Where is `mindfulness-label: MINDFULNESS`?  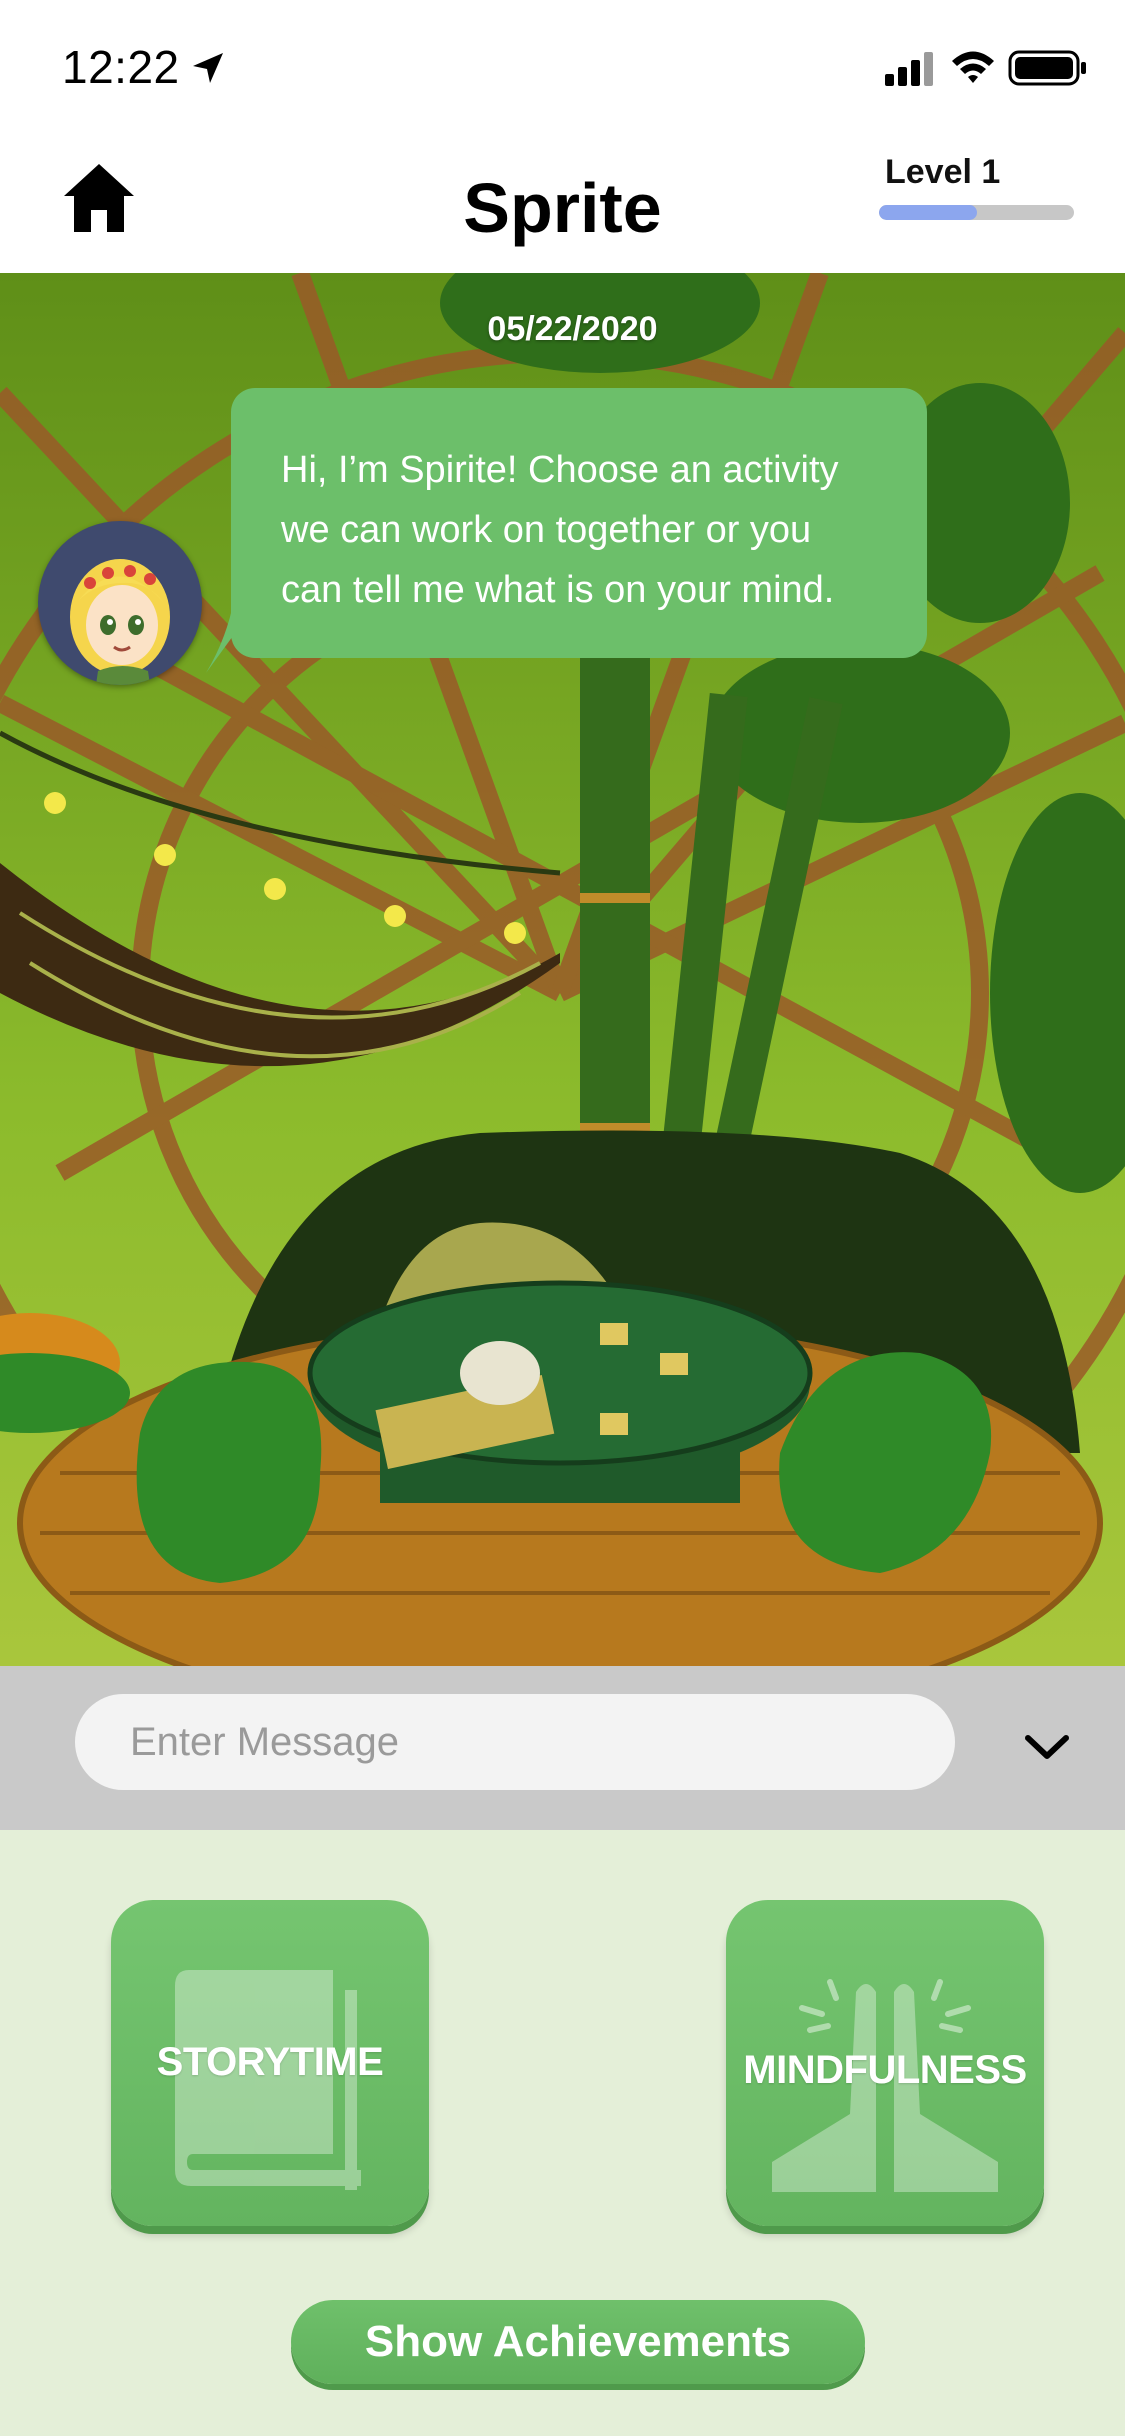 mindfulness-label: MINDFULNESS is located at coordinates (885, 2070).